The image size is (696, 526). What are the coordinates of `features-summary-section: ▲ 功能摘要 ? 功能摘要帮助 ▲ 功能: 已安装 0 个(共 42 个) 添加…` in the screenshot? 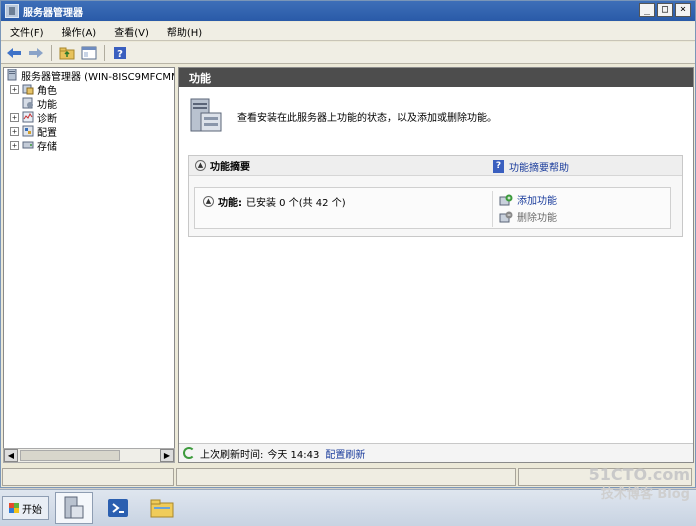 It's located at (435, 196).